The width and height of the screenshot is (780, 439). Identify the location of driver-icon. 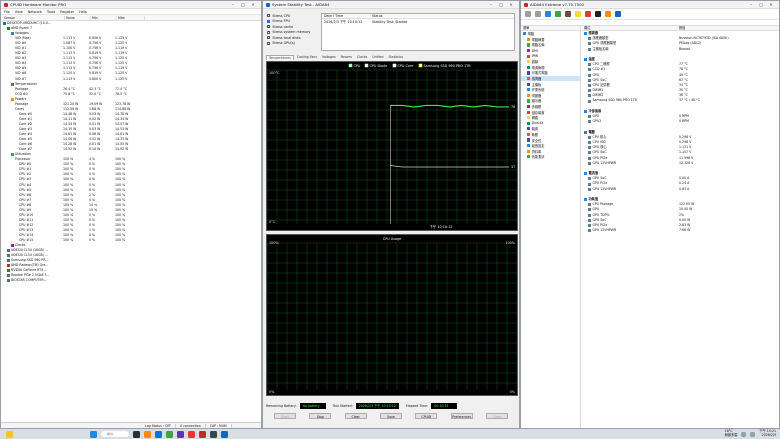
(598, 14).